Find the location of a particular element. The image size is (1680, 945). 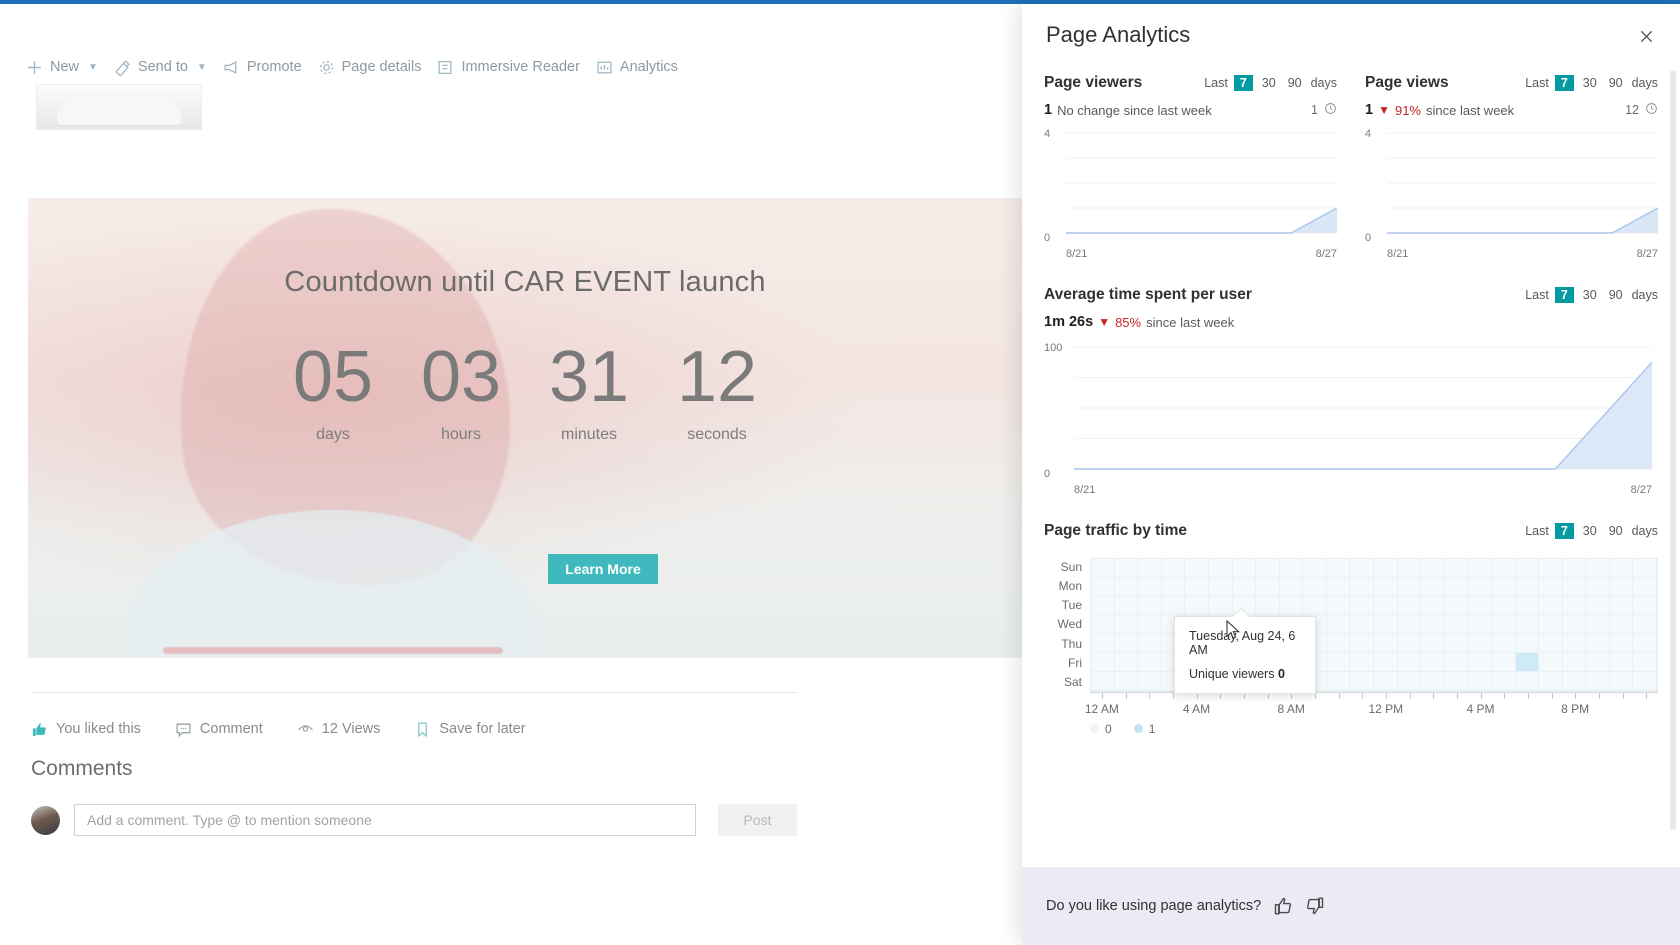

comment-button: Comment is located at coordinates (219, 729).